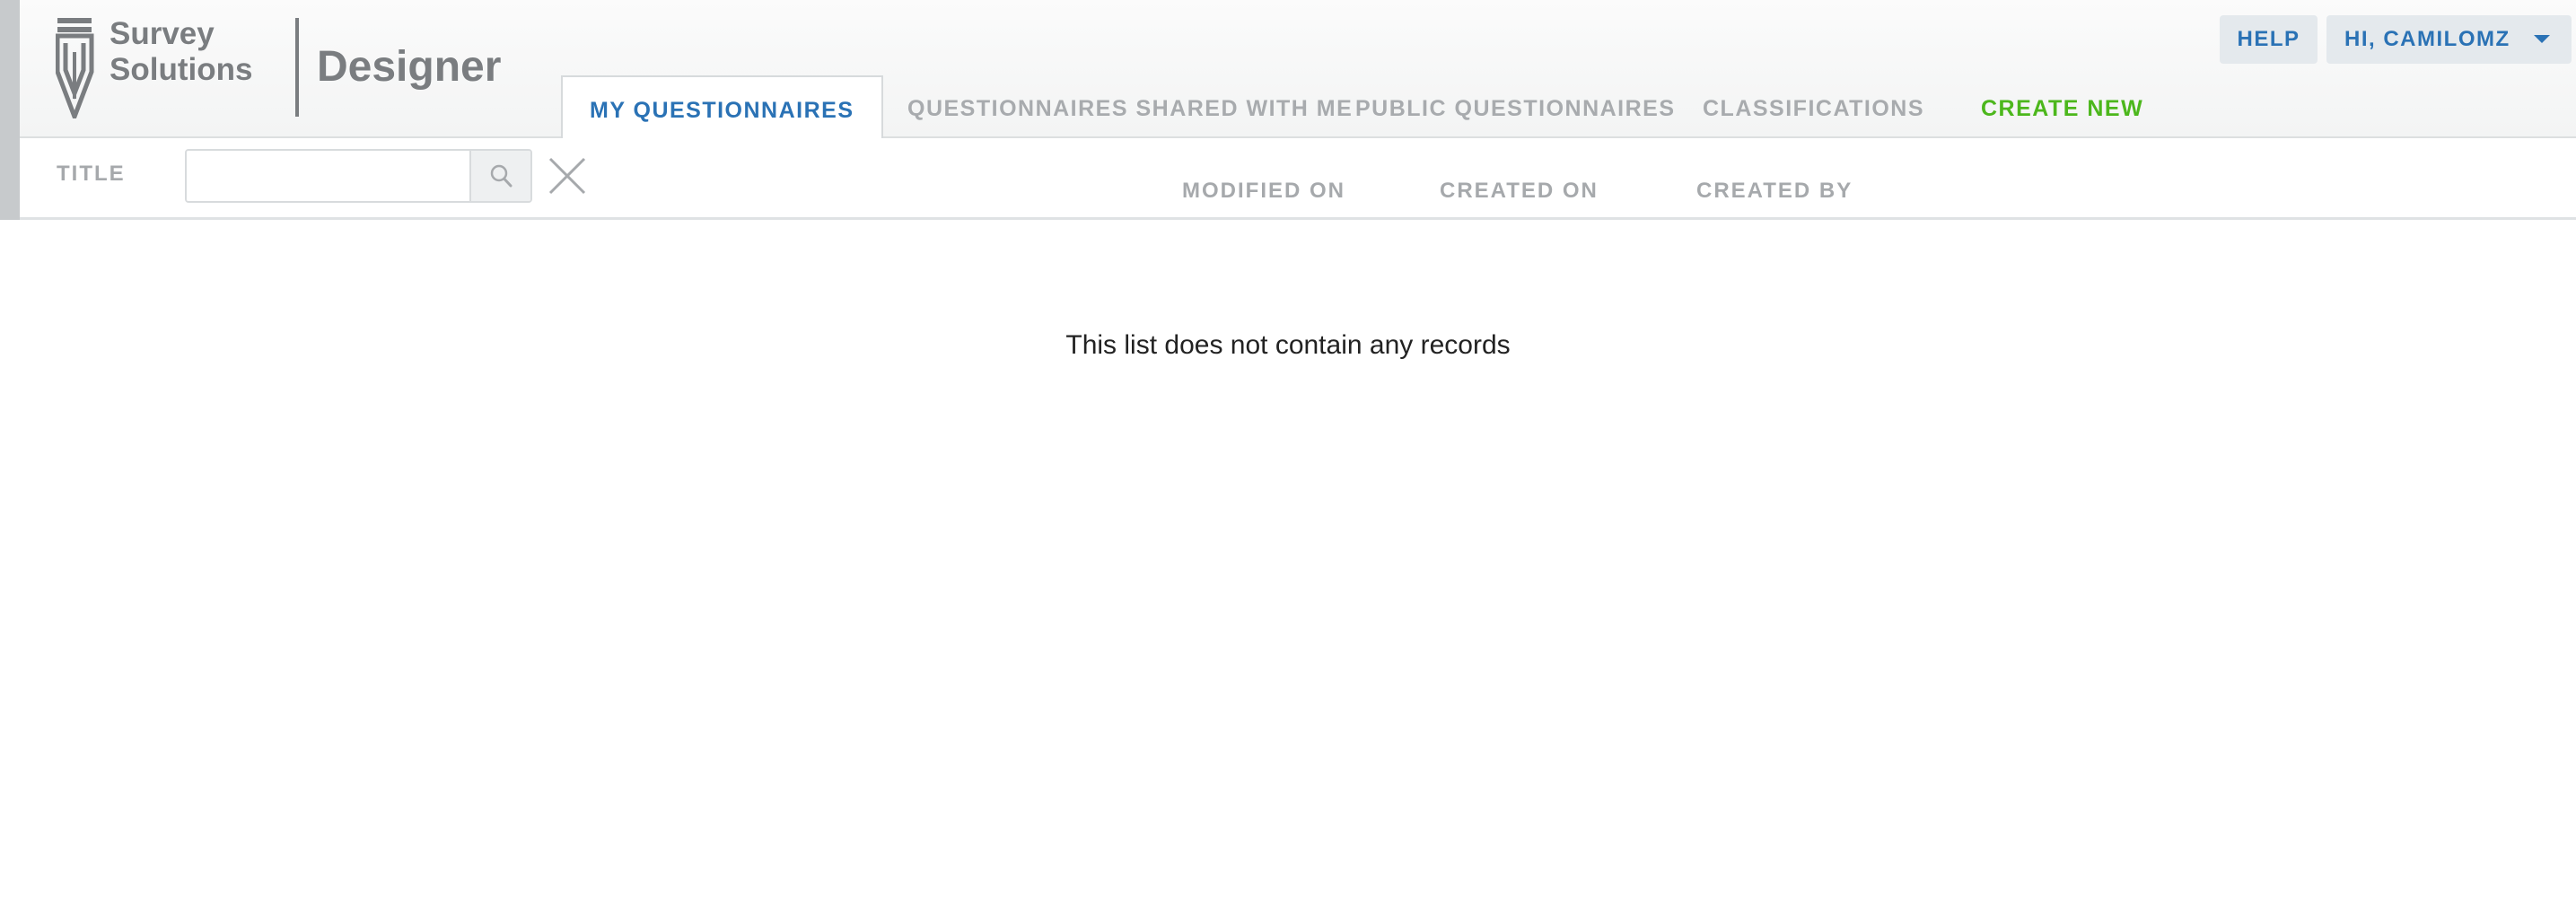  What do you see at coordinates (75, 68) in the screenshot?
I see `pen-nib-logo-icon` at bounding box center [75, 68].